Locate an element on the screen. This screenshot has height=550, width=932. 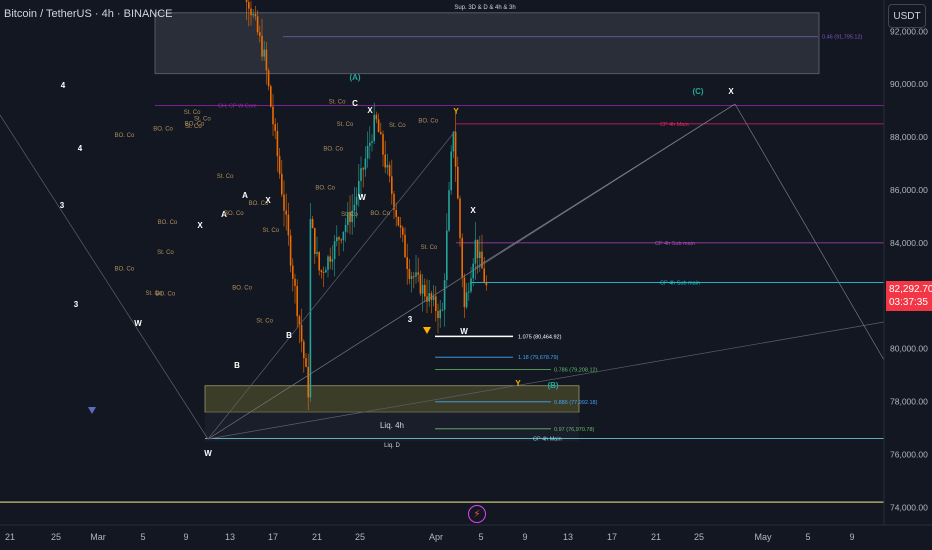
wave-label: (A) is located at coordinates (354, 77).